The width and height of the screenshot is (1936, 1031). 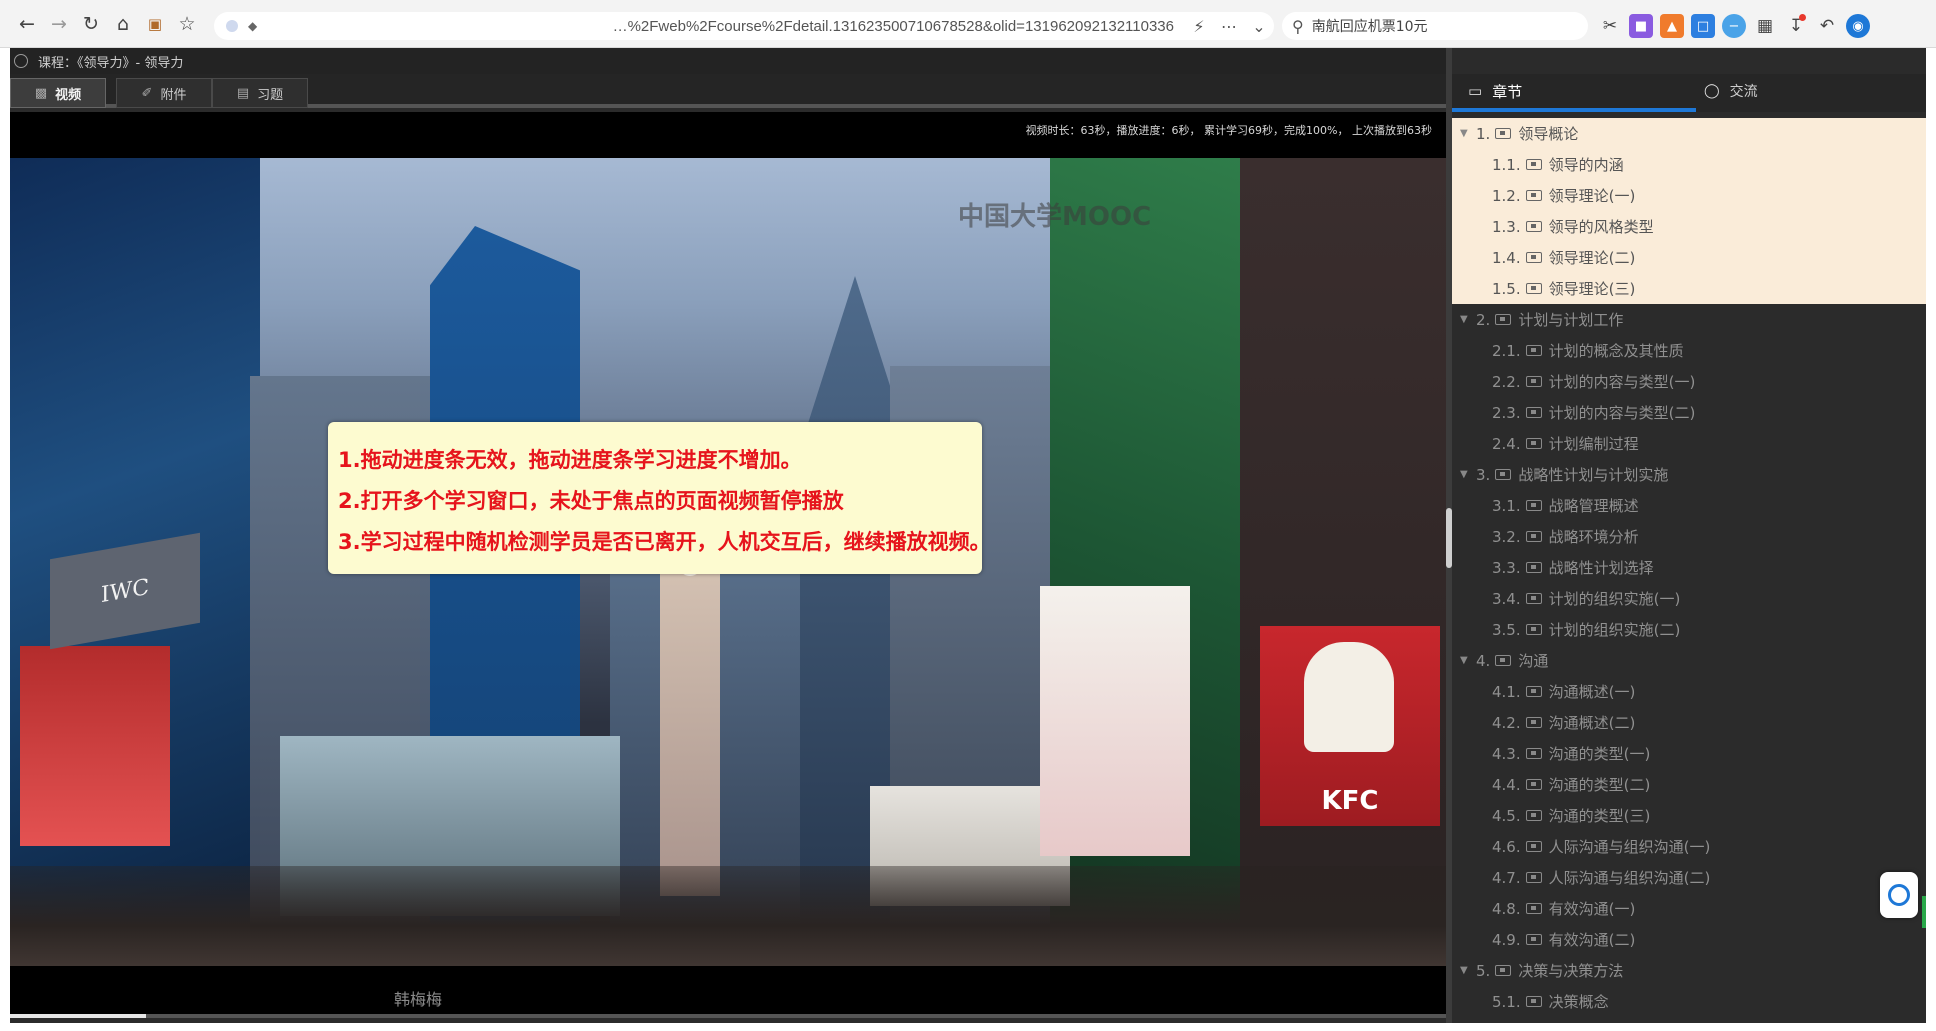 What do you see at coordinates (1055, 217) in the screenshot?
I see `mooc-watermark: 中国大学MOOC` at bounding box center [1055, 217].